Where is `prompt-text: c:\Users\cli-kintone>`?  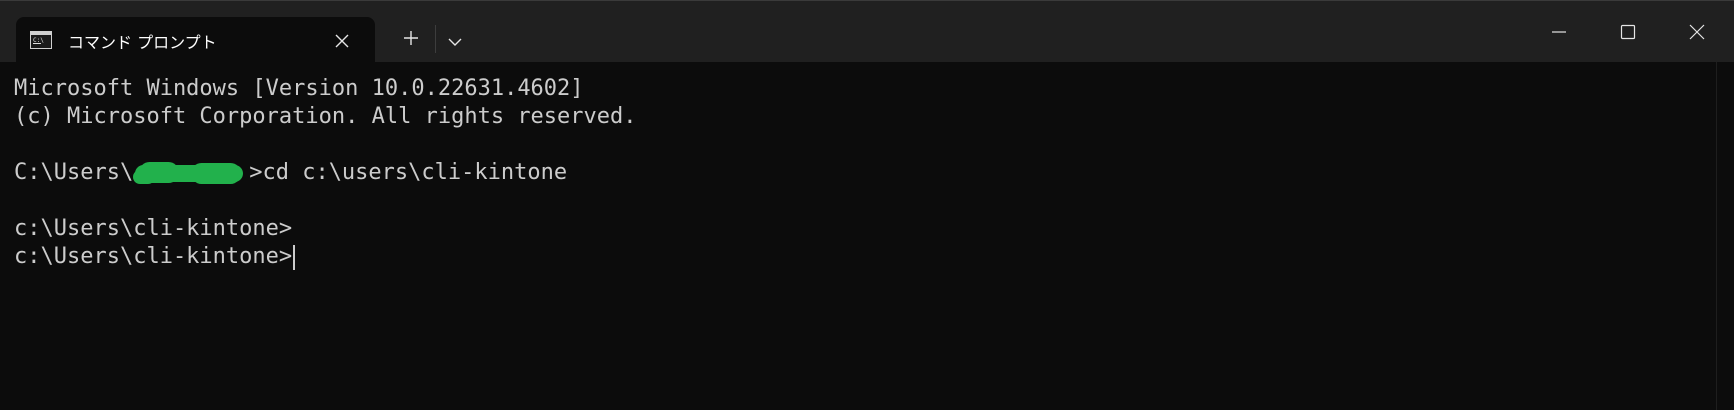 prompt-text: c:\Users\cli-kintone> is located at coordinates (153, 256).